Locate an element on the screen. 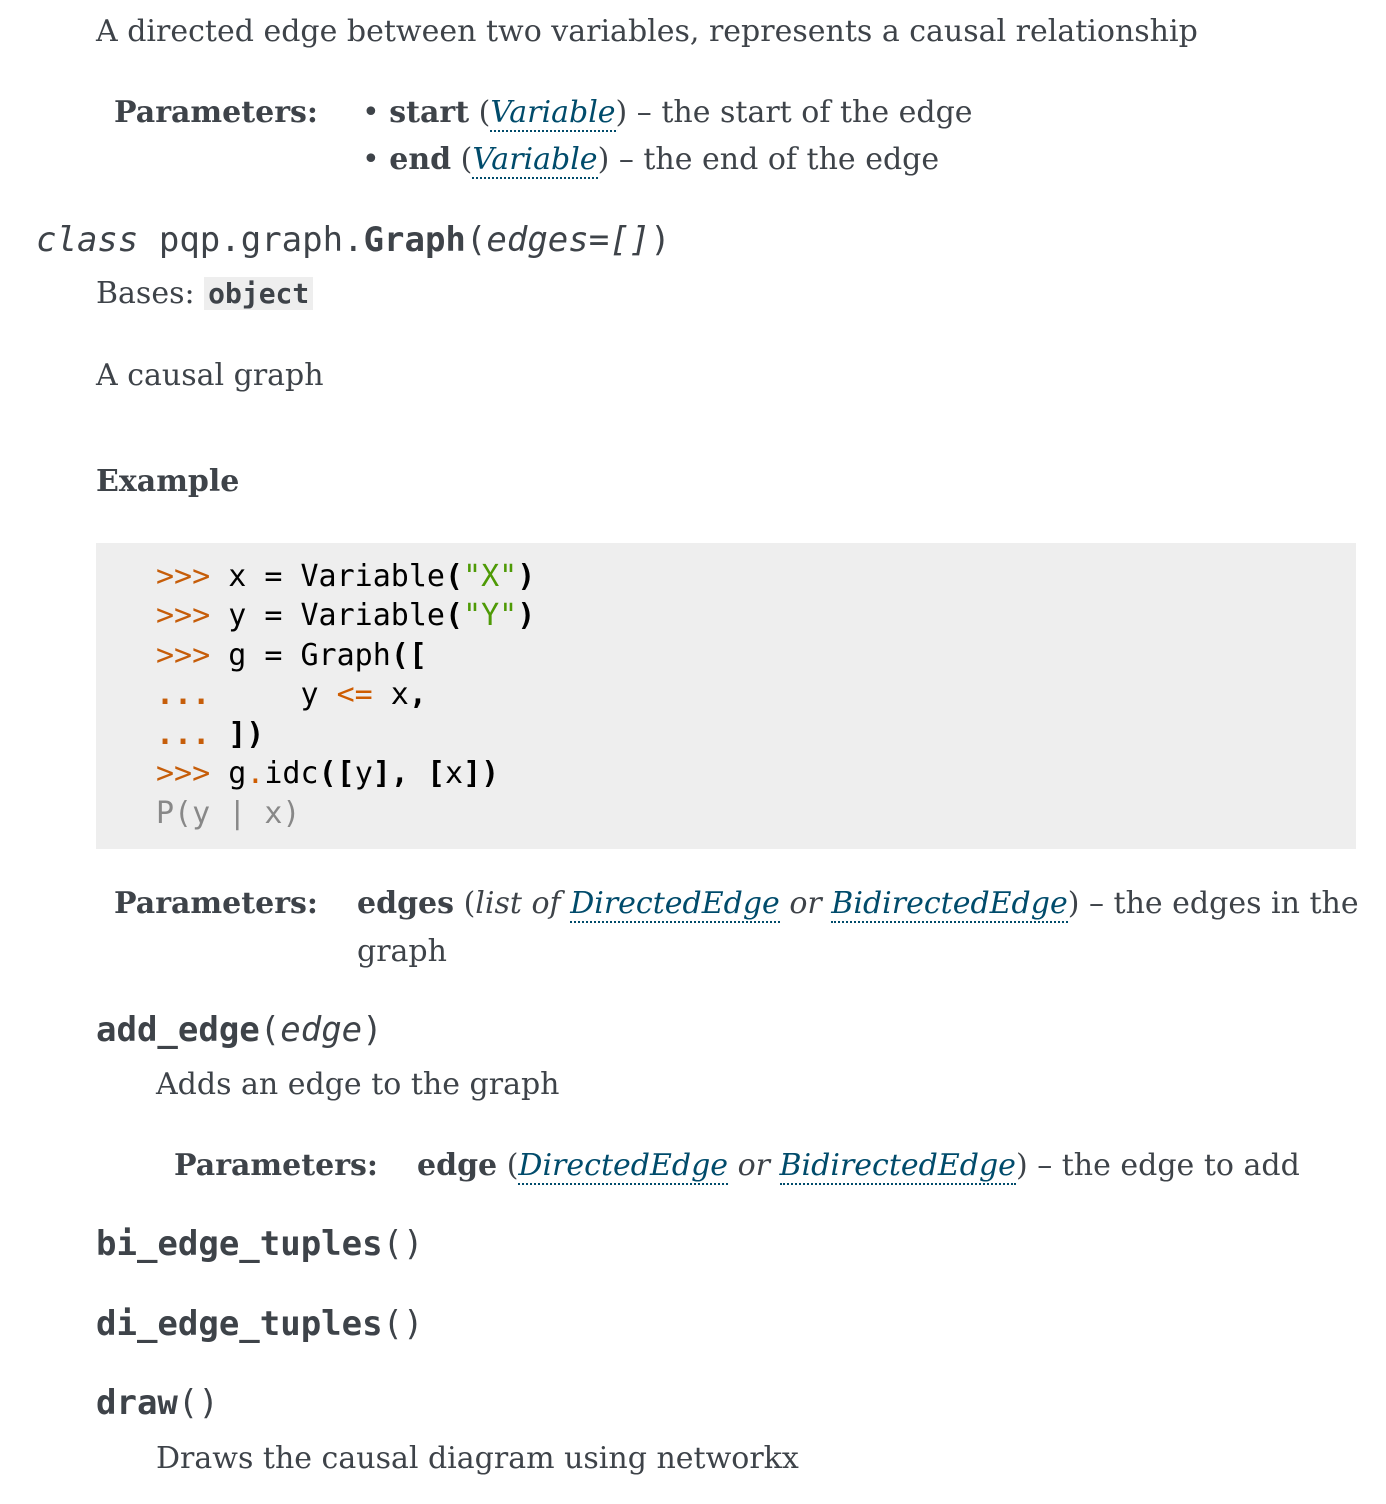 The width and height of the screenshot is (1386, 1504). bases-value: object is located at coordinates (259, 293).